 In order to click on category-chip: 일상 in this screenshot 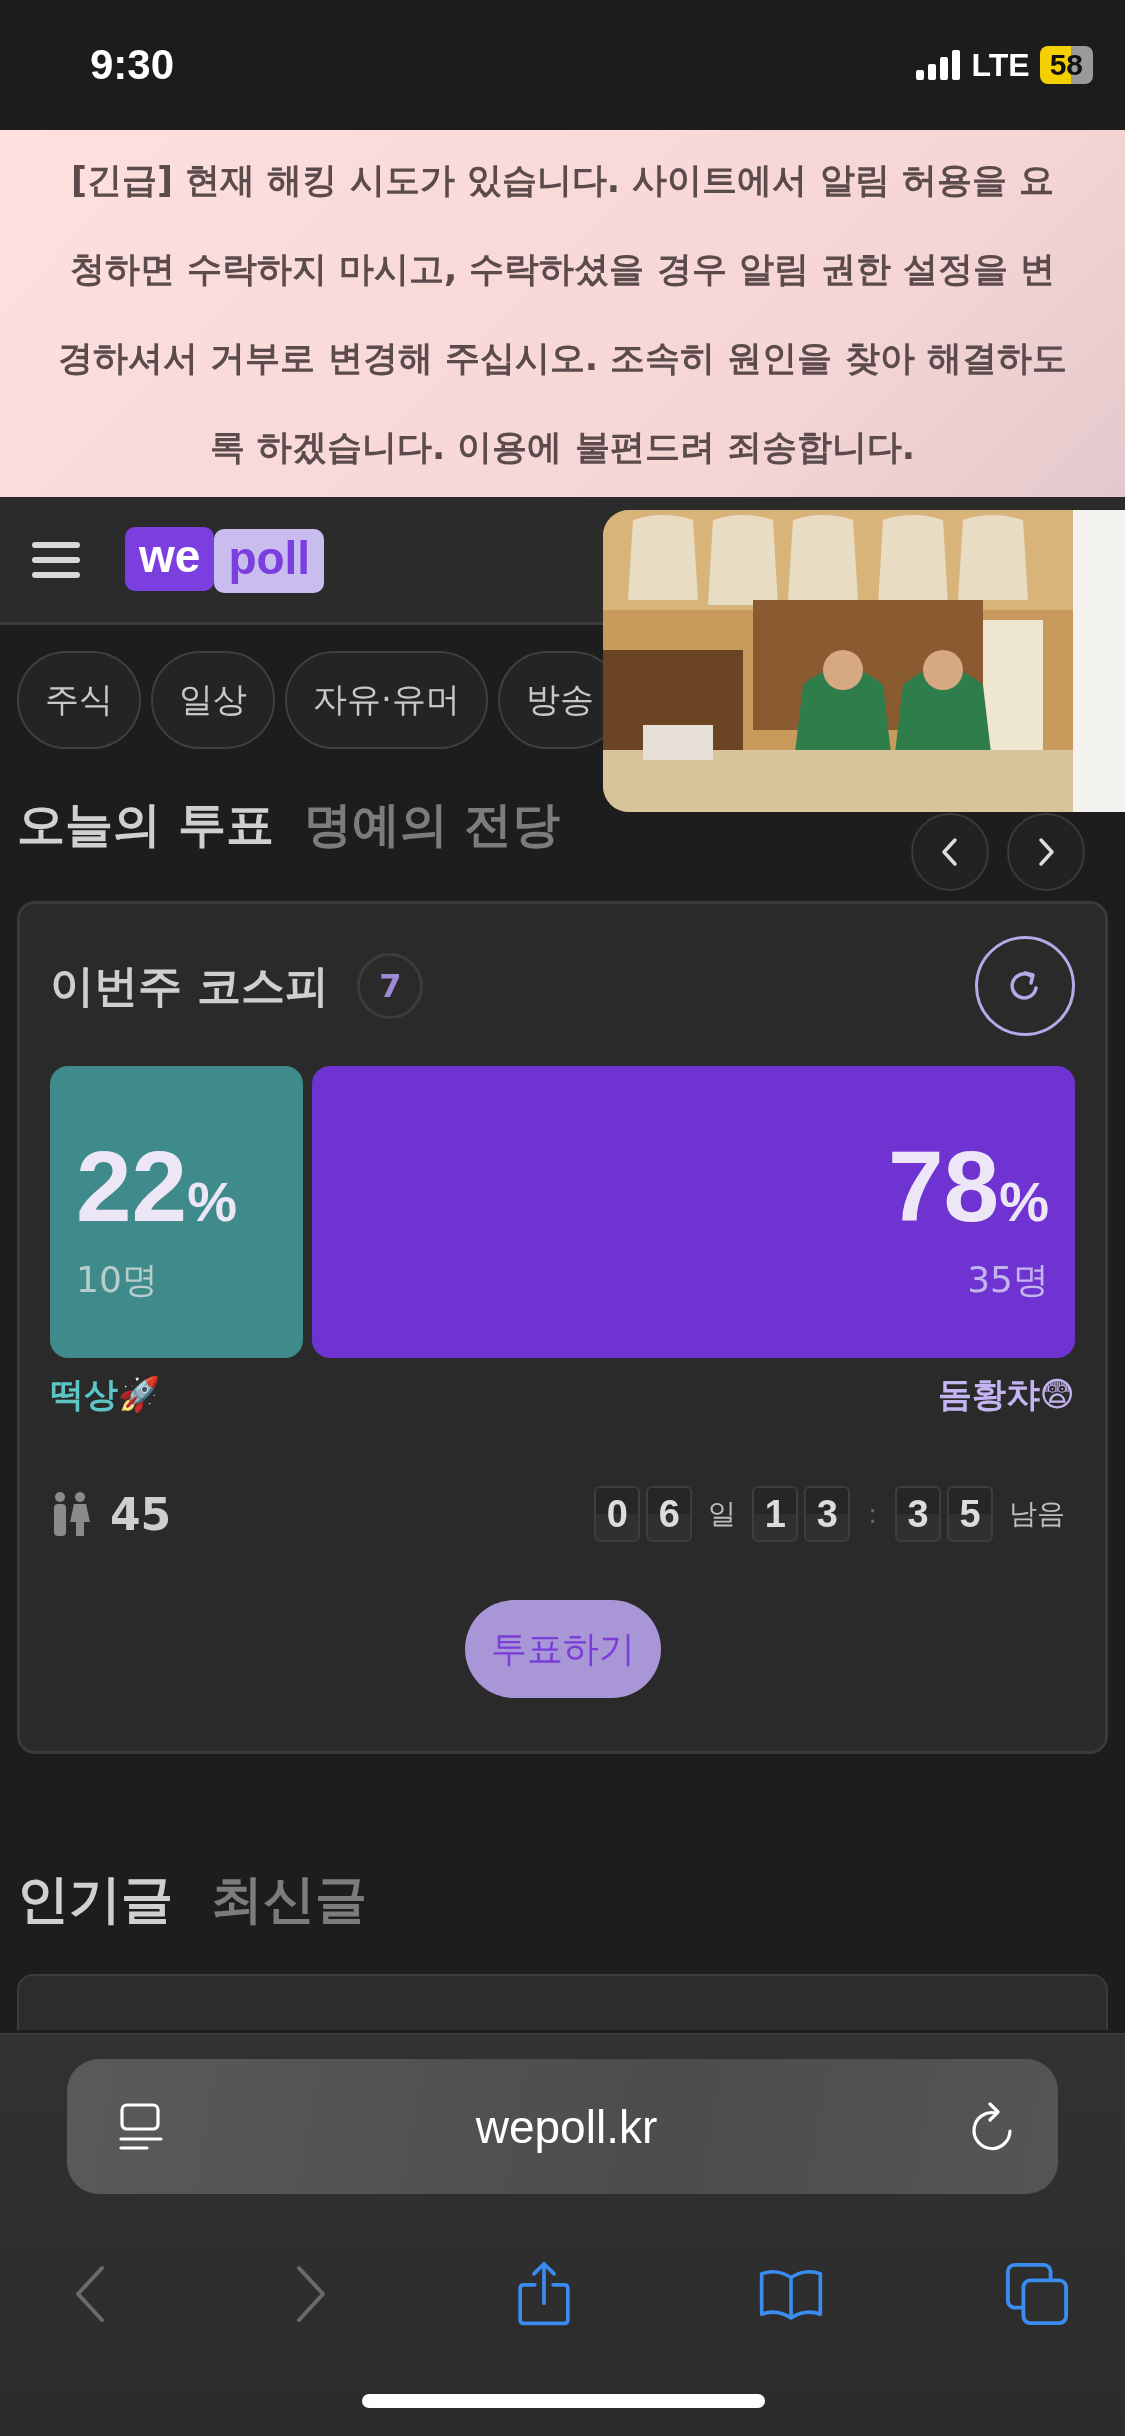, I will do `click(213, 700)`.